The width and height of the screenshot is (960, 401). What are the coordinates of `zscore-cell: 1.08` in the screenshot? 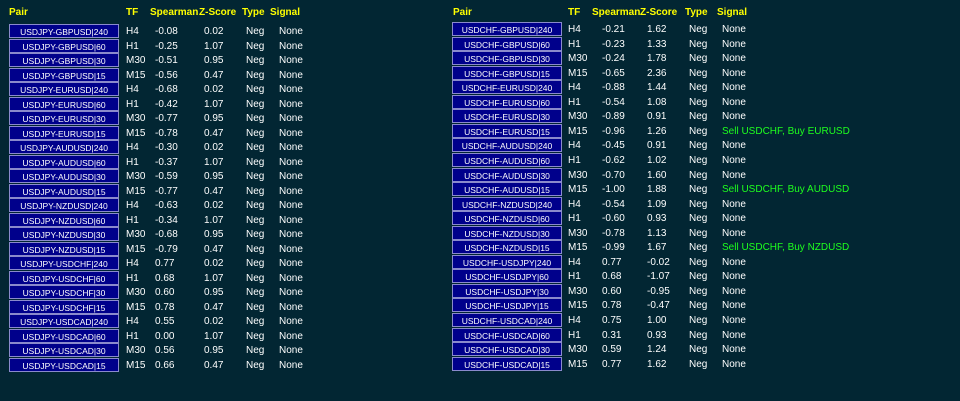 It's located at (657, 102).